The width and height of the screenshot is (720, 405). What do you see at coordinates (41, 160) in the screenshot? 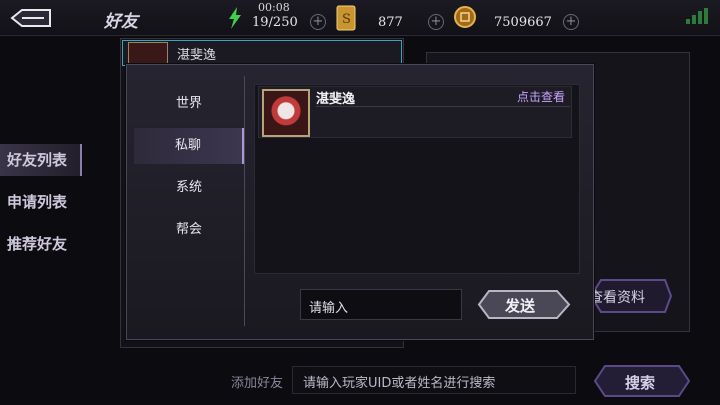
I see `nav-friend-list: 好友列表` at bounding box center [41, 160].